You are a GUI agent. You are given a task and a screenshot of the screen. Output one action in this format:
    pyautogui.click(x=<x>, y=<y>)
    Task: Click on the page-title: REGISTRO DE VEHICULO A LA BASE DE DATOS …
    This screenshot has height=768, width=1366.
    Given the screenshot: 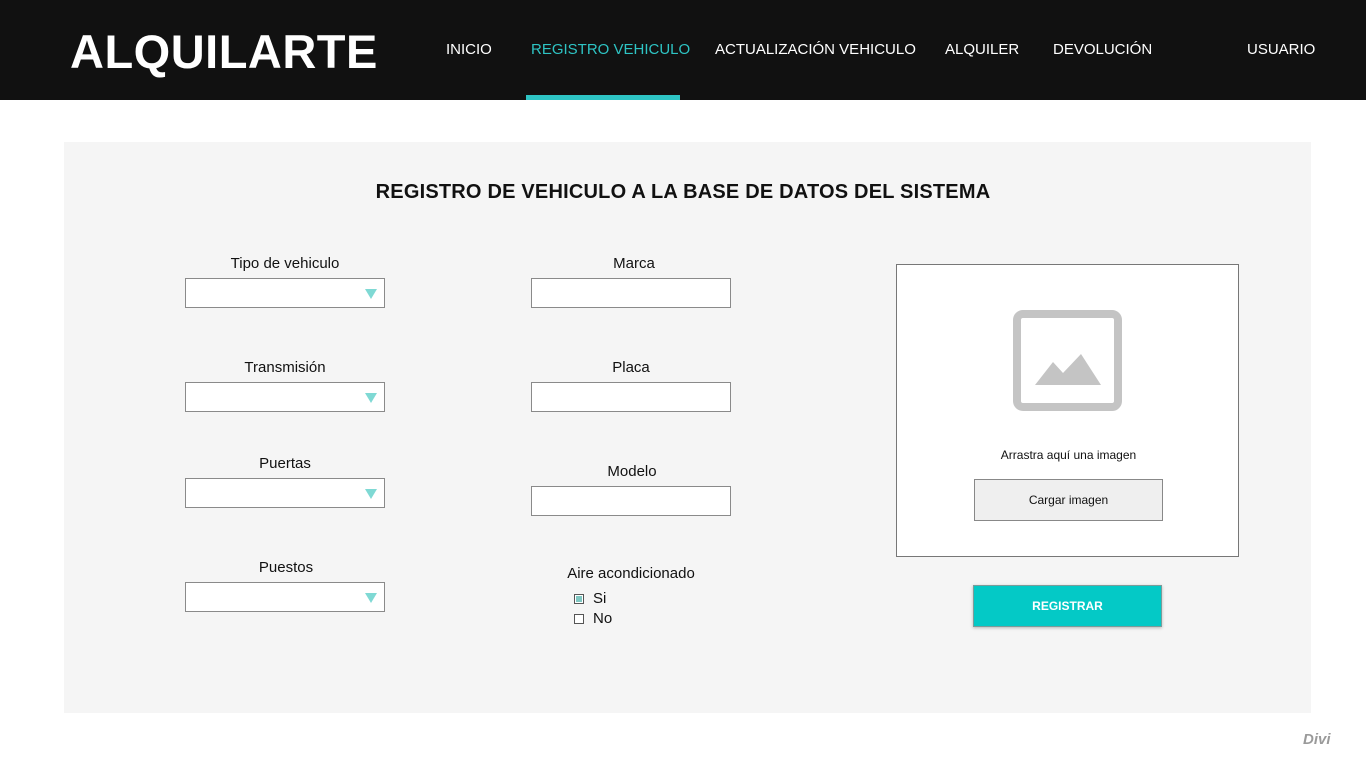 What is the action you would take?
    pyautogui.click(x=683, y=192)
    